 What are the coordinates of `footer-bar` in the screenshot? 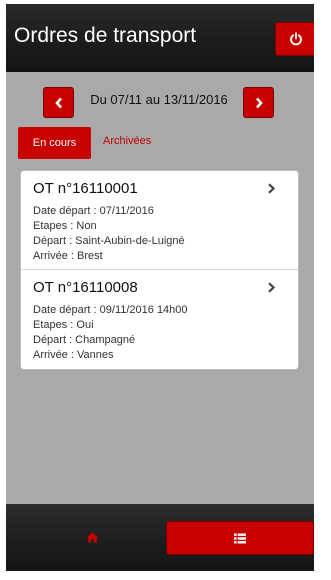 It's located at (160, 537).